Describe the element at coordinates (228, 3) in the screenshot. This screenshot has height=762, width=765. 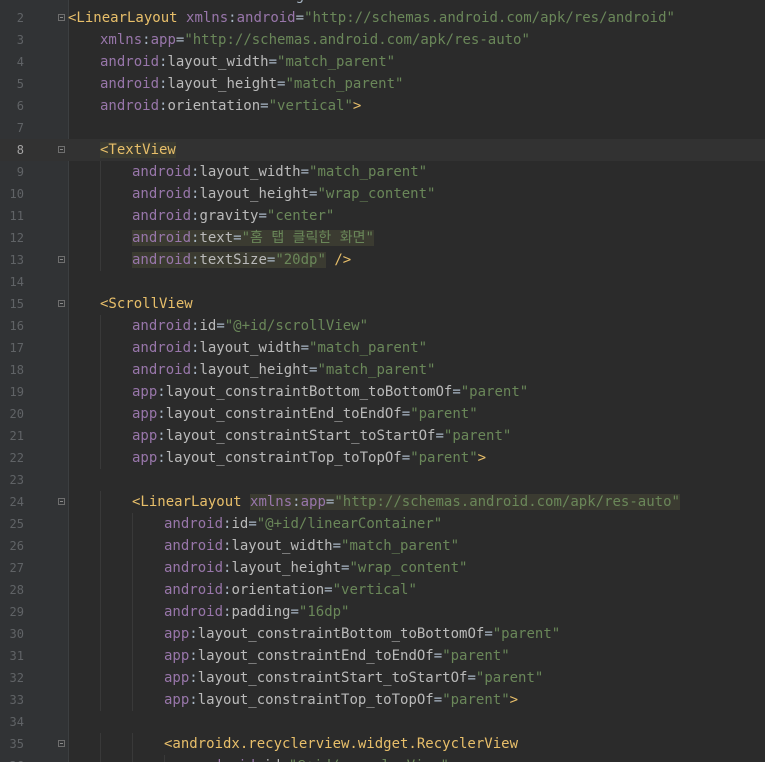
I see `code-text: <?xml version="1.0" encoding="utf-8"?>` at that location.